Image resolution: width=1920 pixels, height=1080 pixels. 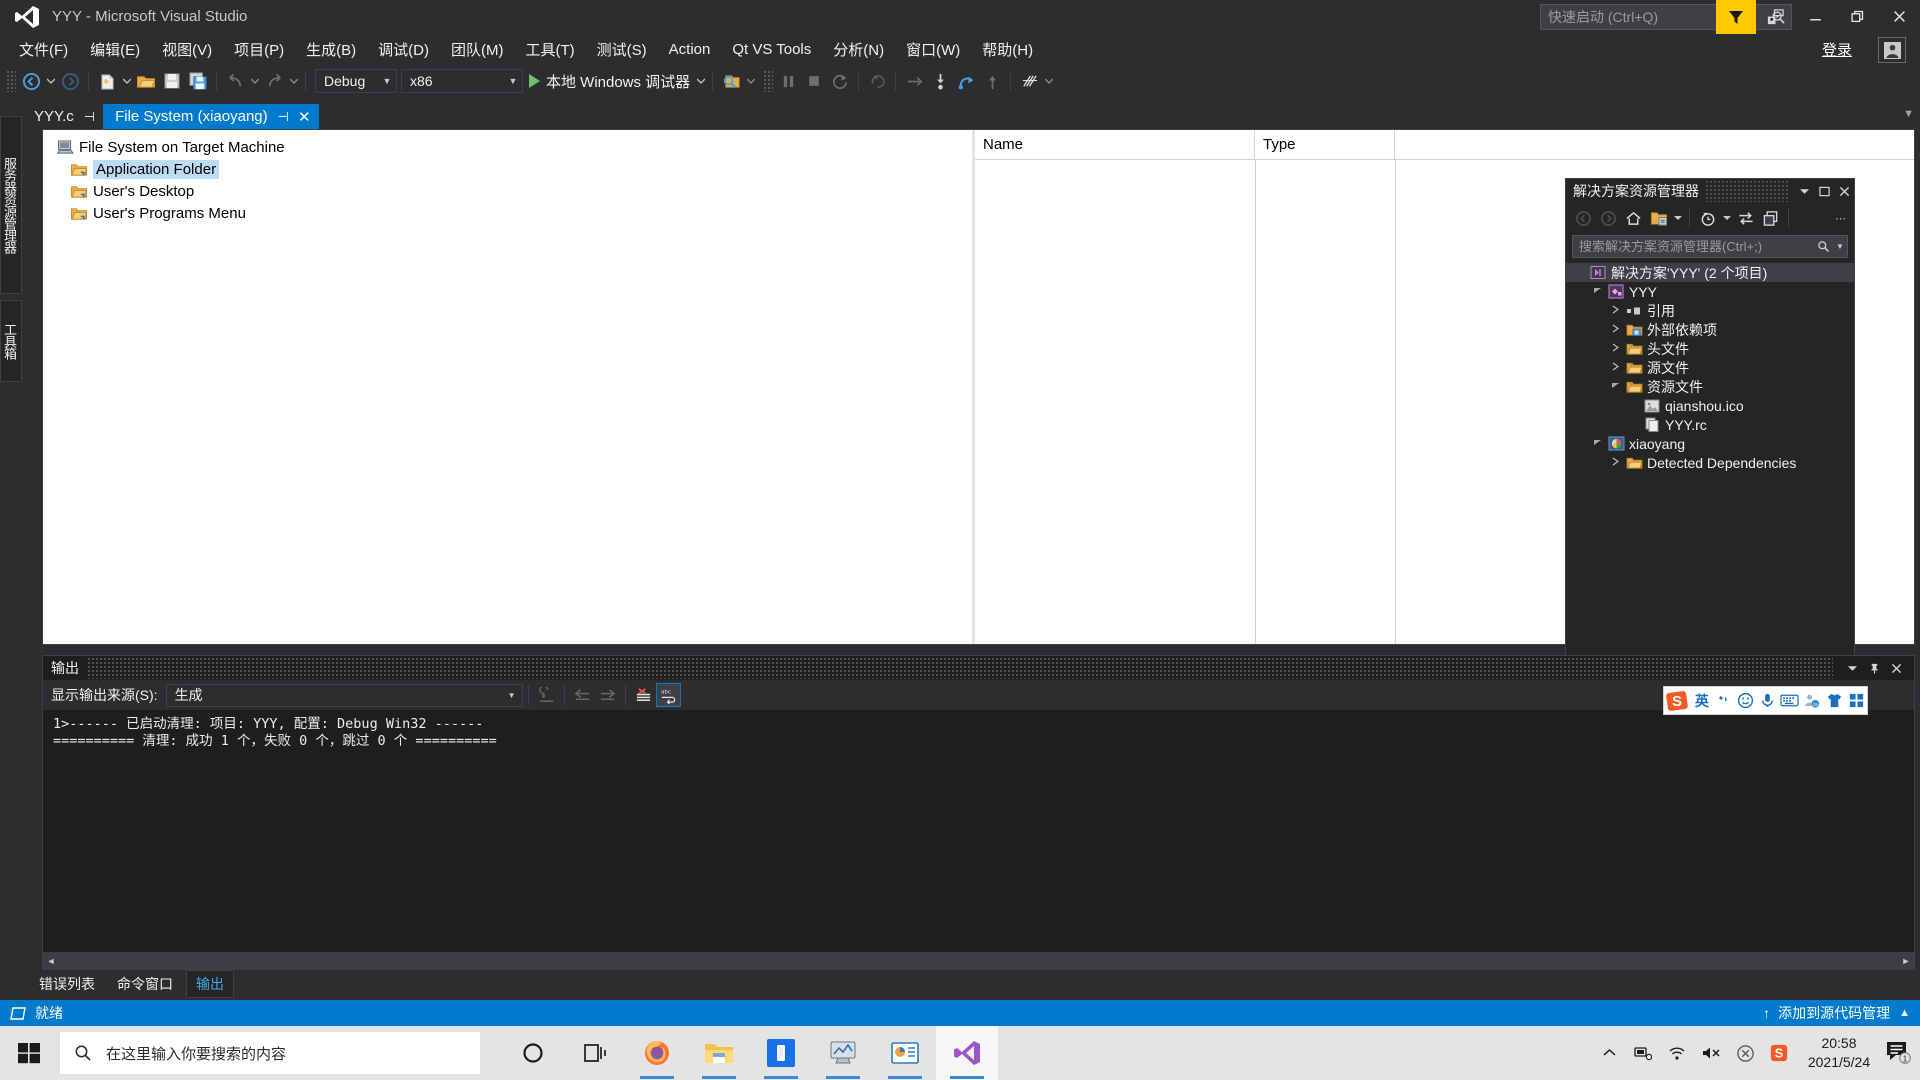 I want to click on grid-column-type: Type, so click(x=1325, y=144).